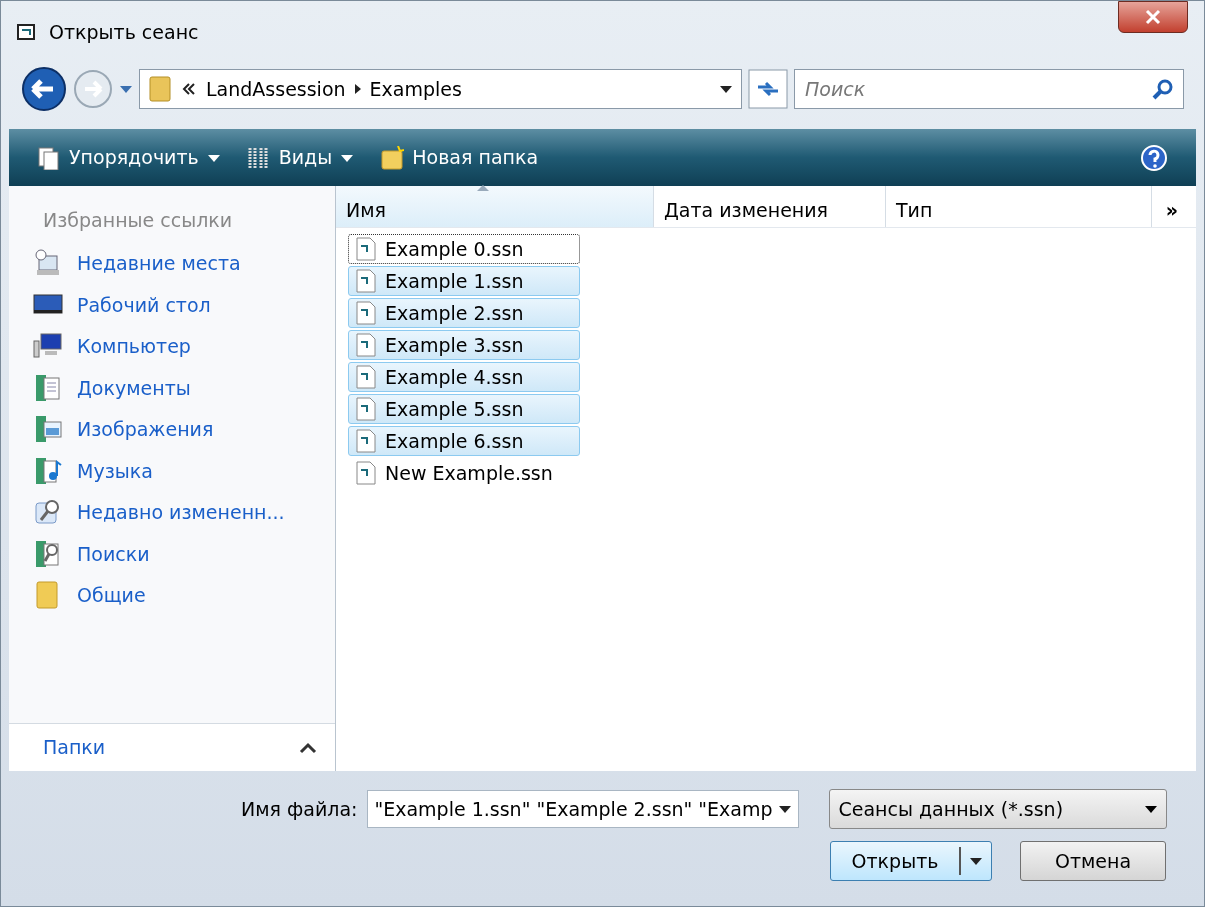  What do you see at coordinates (126, 89) in the screenshot?
I see `history-dropdown-icon` at bounding box center [126, 89].